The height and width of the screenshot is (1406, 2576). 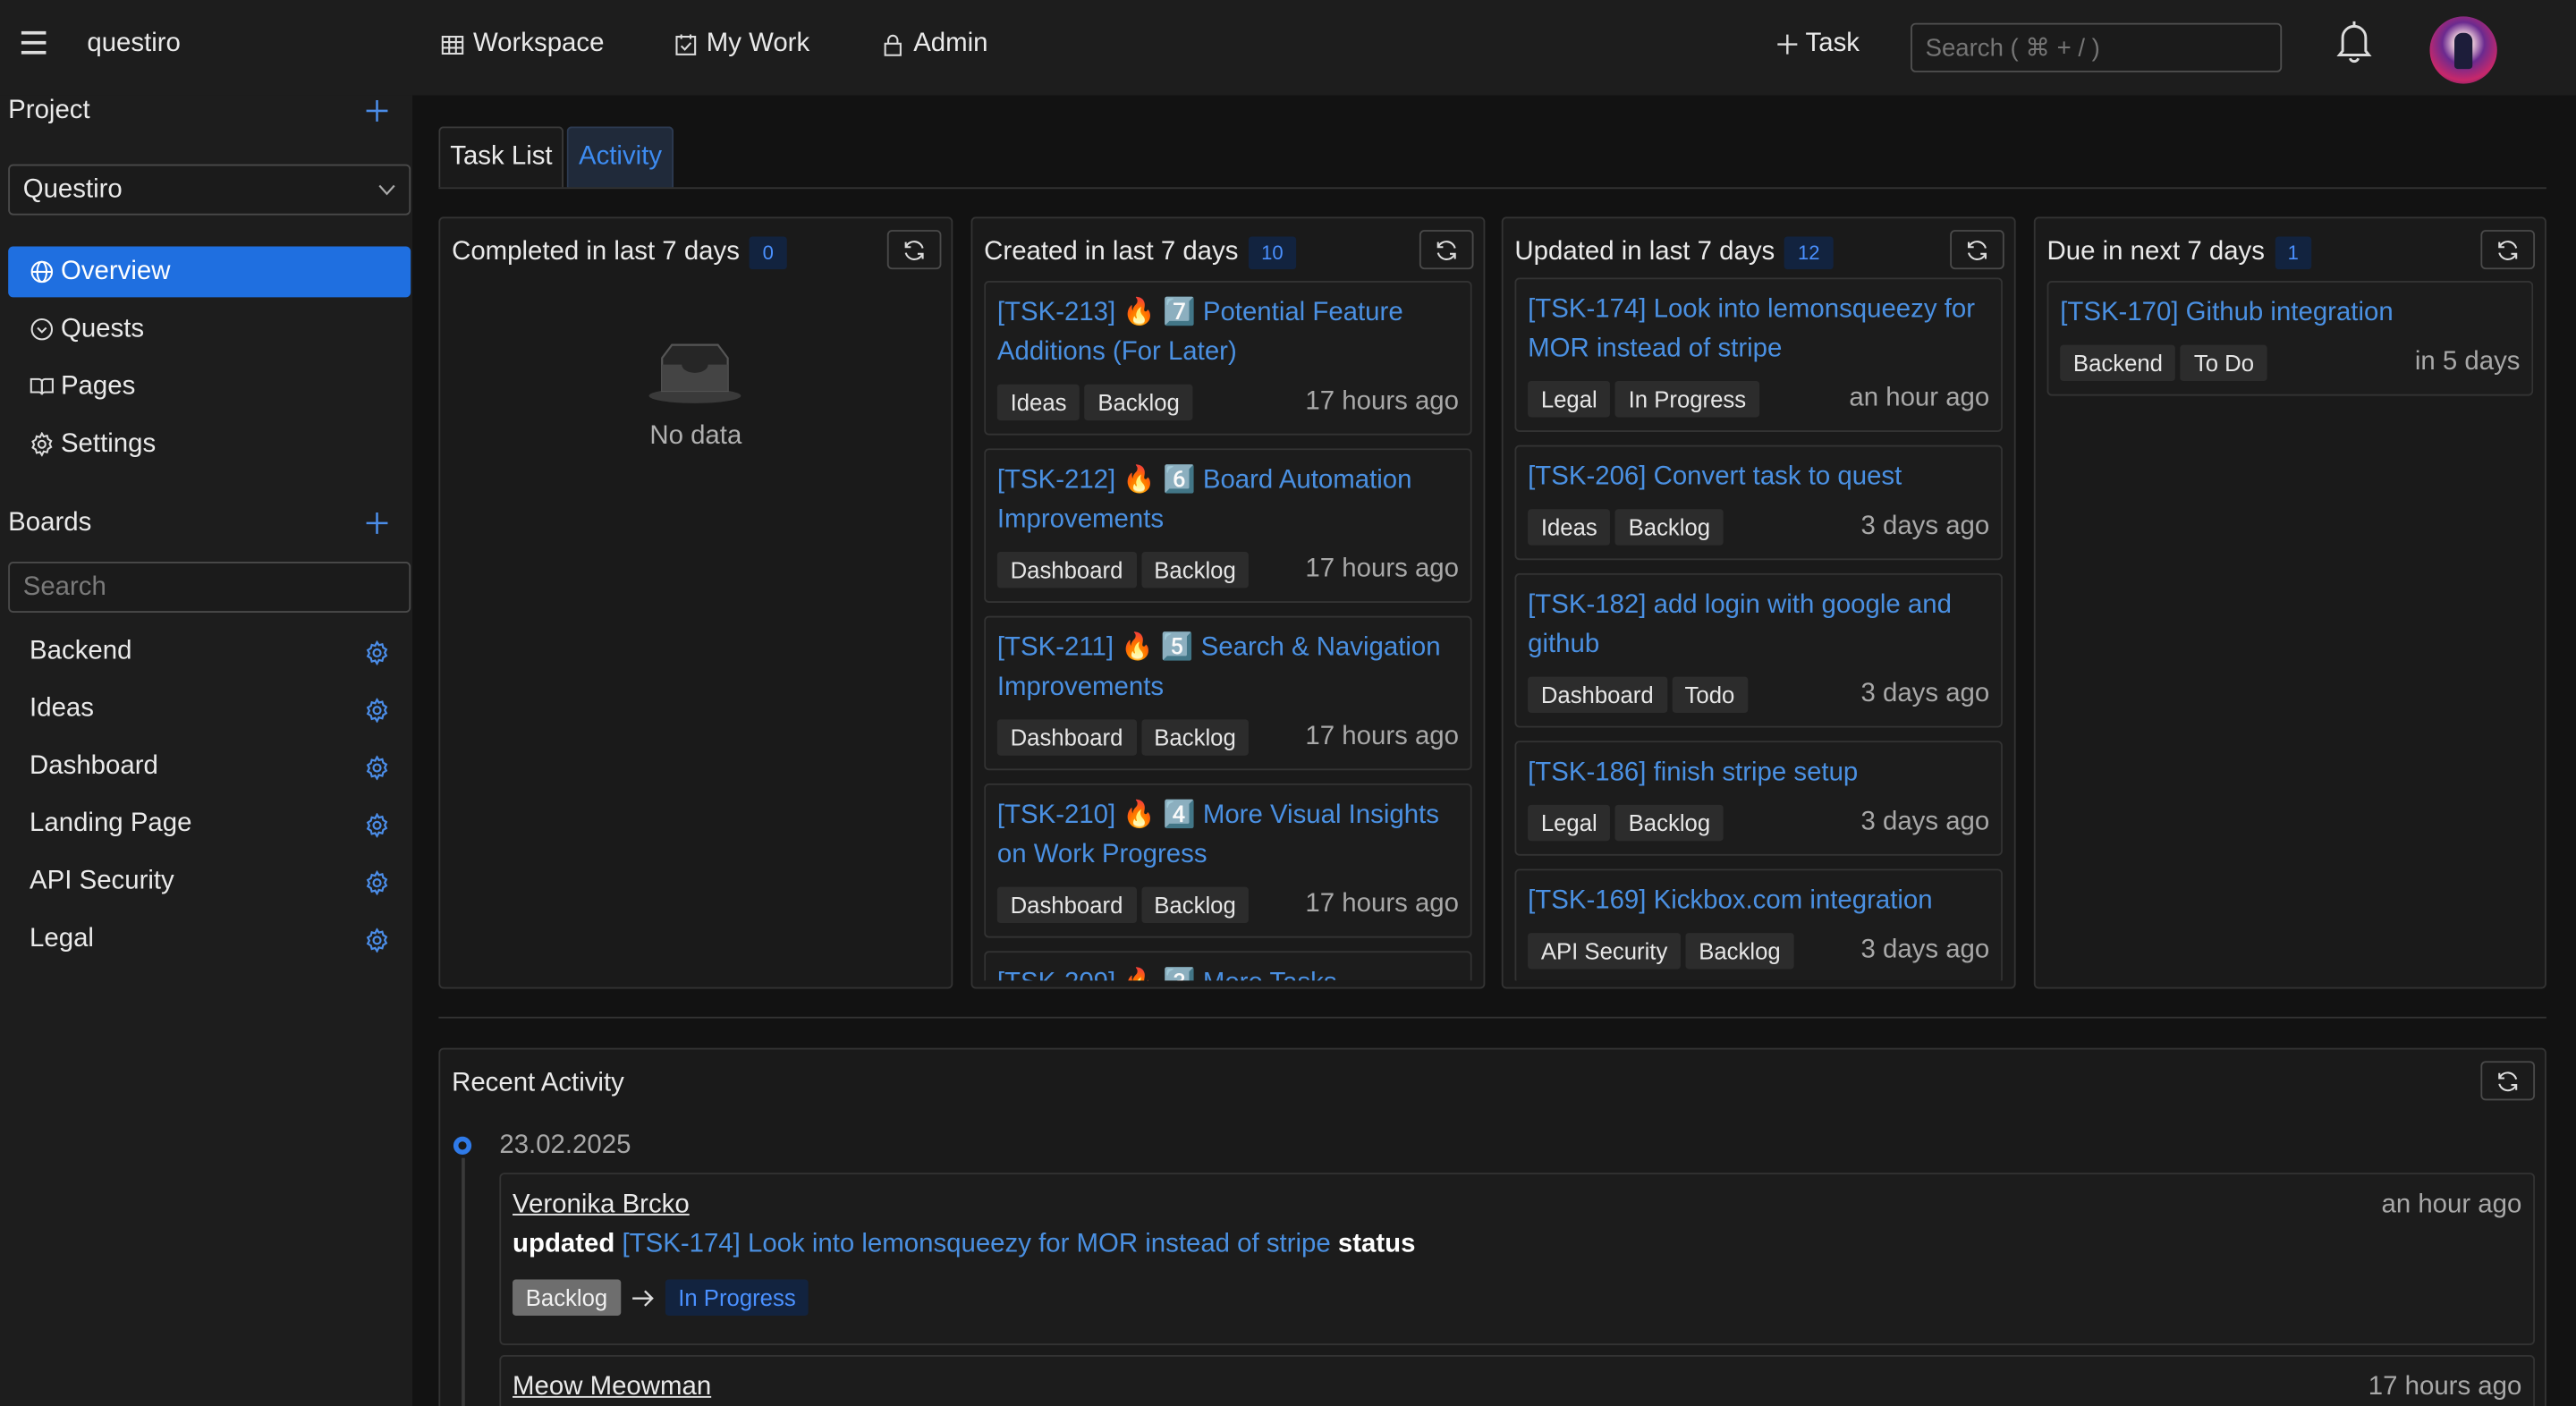 I want to click on tab-bar: Task List Activity, so click(x=556, y=157).